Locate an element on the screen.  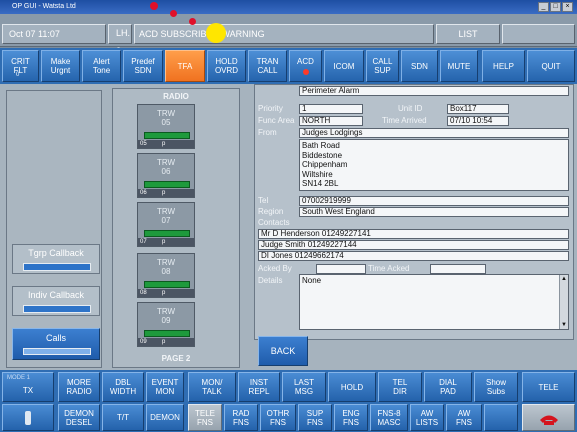
demon-button: DEMON is located at coordinates (165, 417).